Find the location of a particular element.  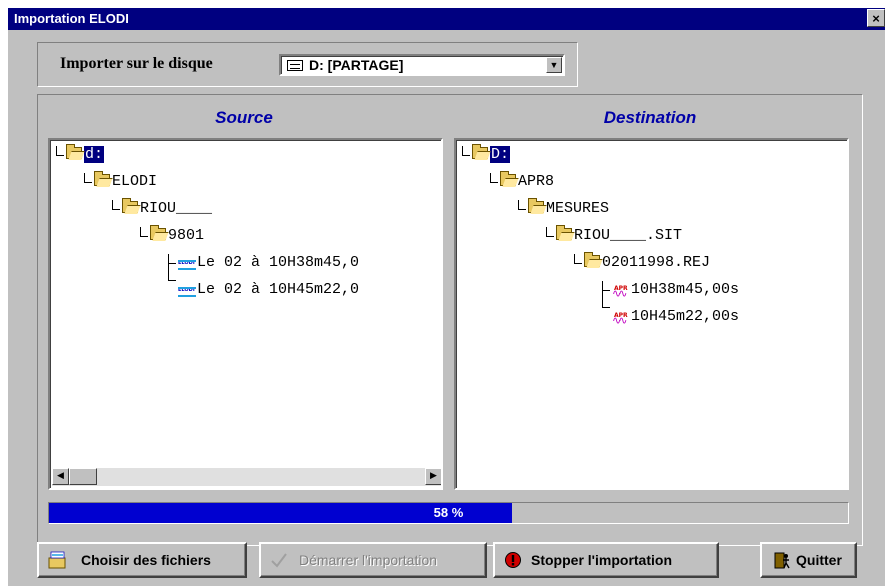

exit-door-icon is located at coordinates (782, 560).